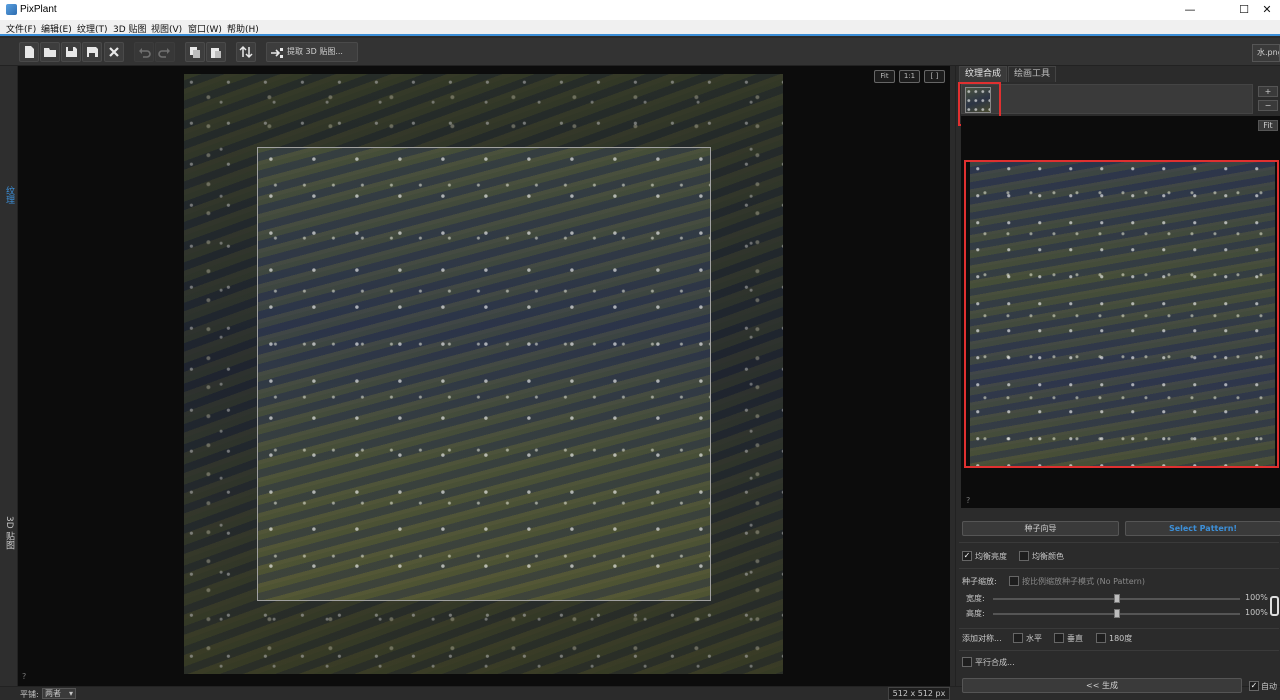 The width and height of the screenshot is (1280, 700). What do you see at coordinates (1254, 686) in the screenshot?
I see `auto-checkbox: ✓` at bounding box center [1254, 686].